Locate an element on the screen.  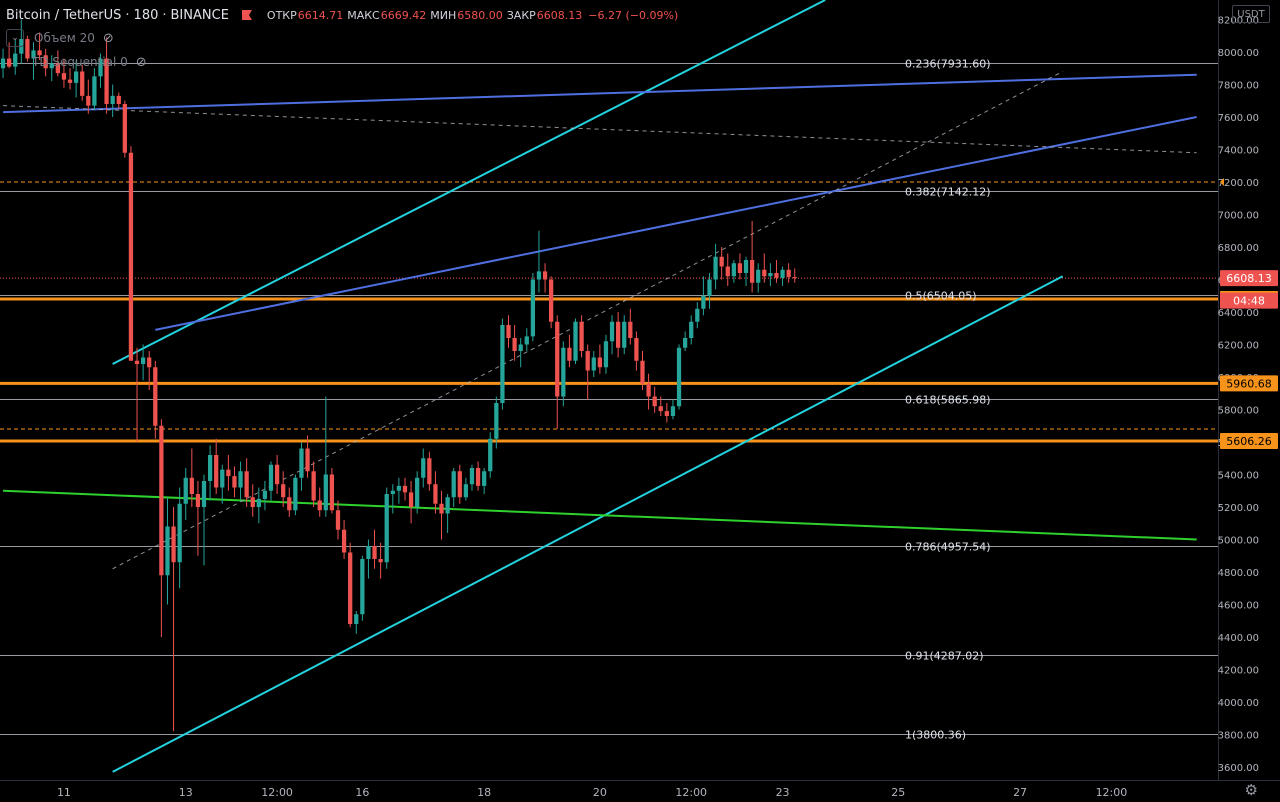
indicator-volume: ⌄ Объем 20 ⊘ is located at coordinates (60, 38).